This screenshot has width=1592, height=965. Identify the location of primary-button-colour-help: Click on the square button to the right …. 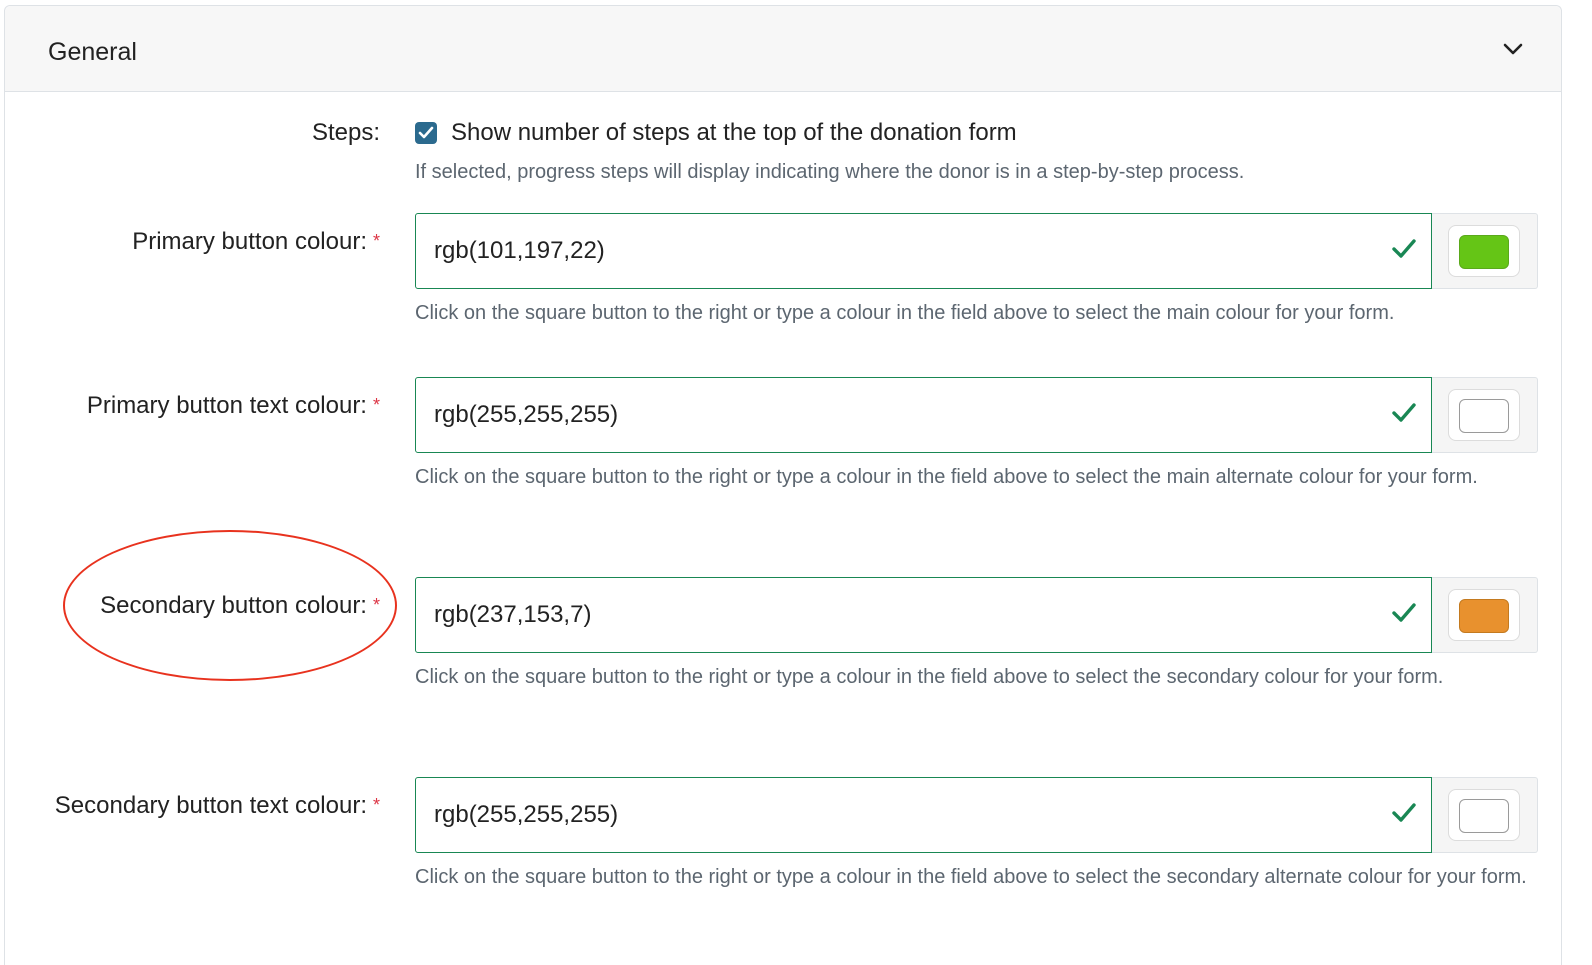
(905, 313).